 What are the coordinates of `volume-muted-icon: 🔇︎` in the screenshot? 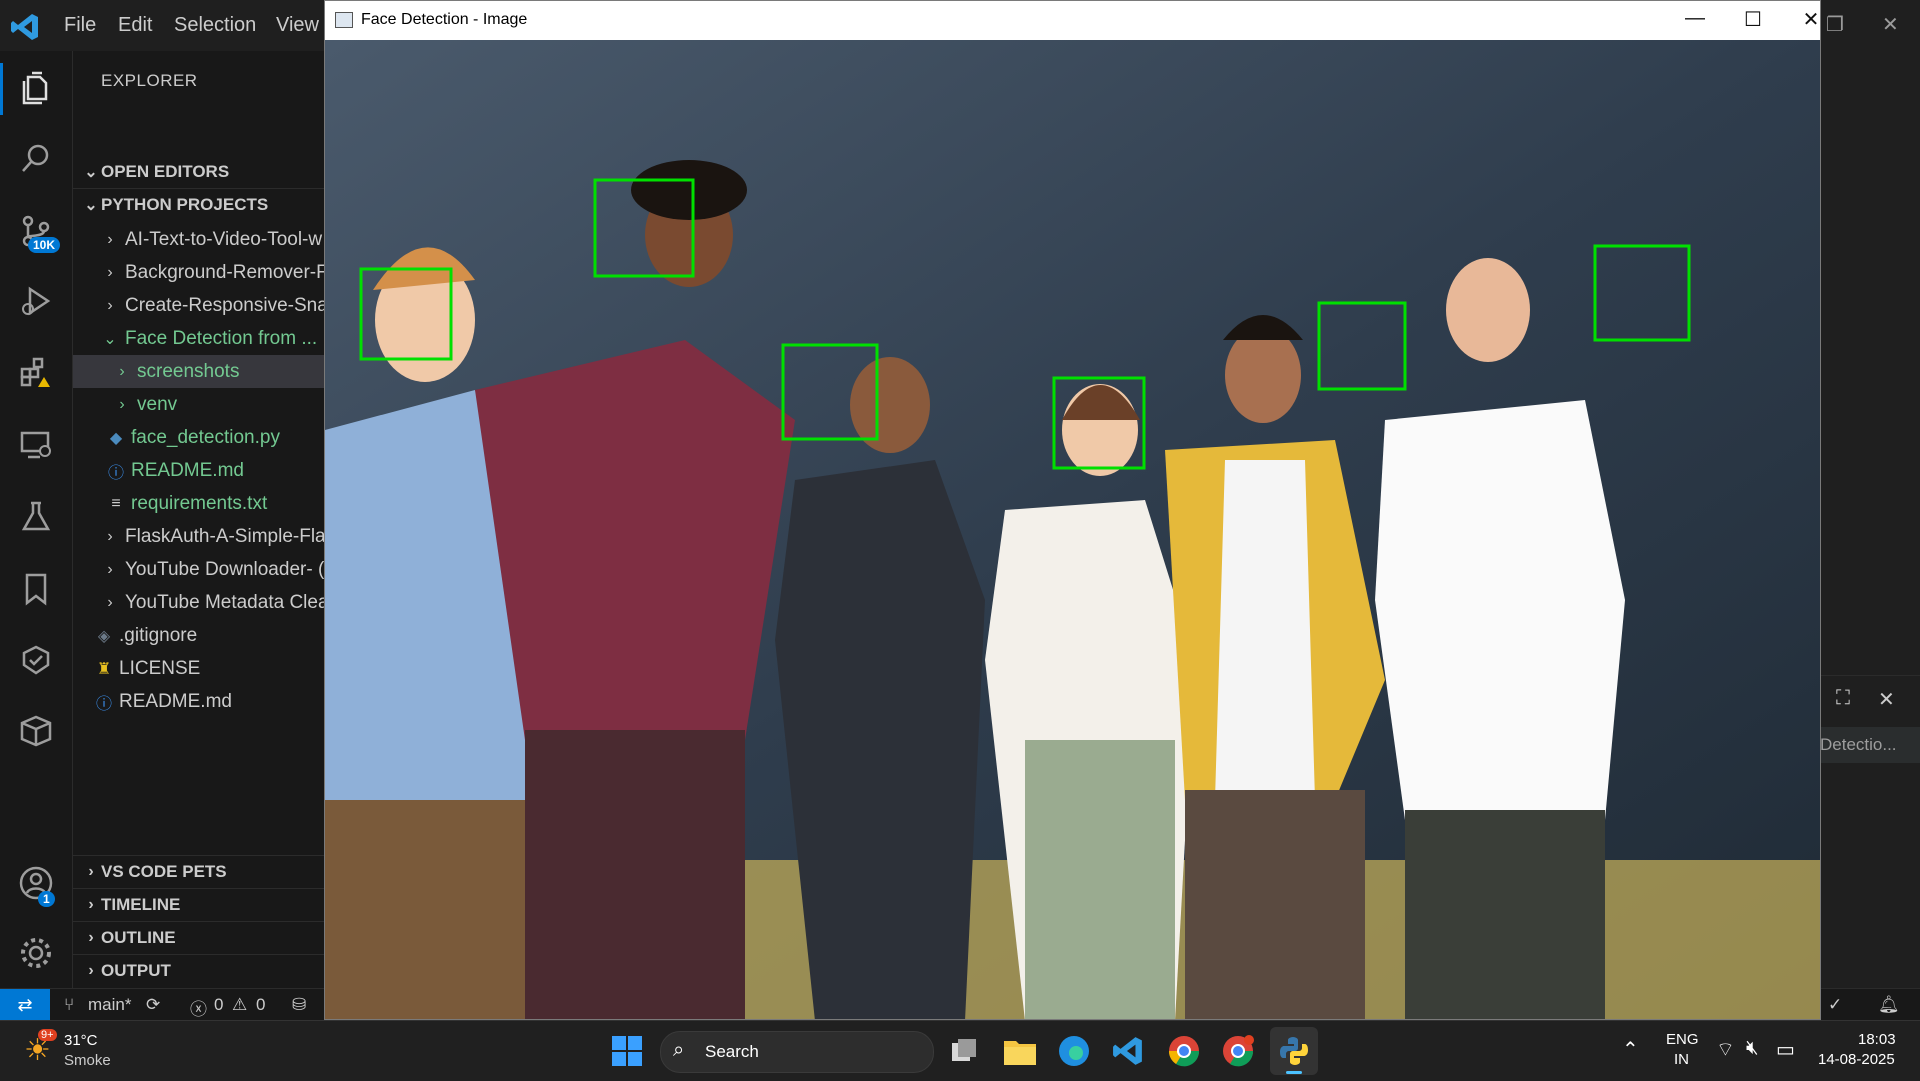 It's located at (1752, 1048).